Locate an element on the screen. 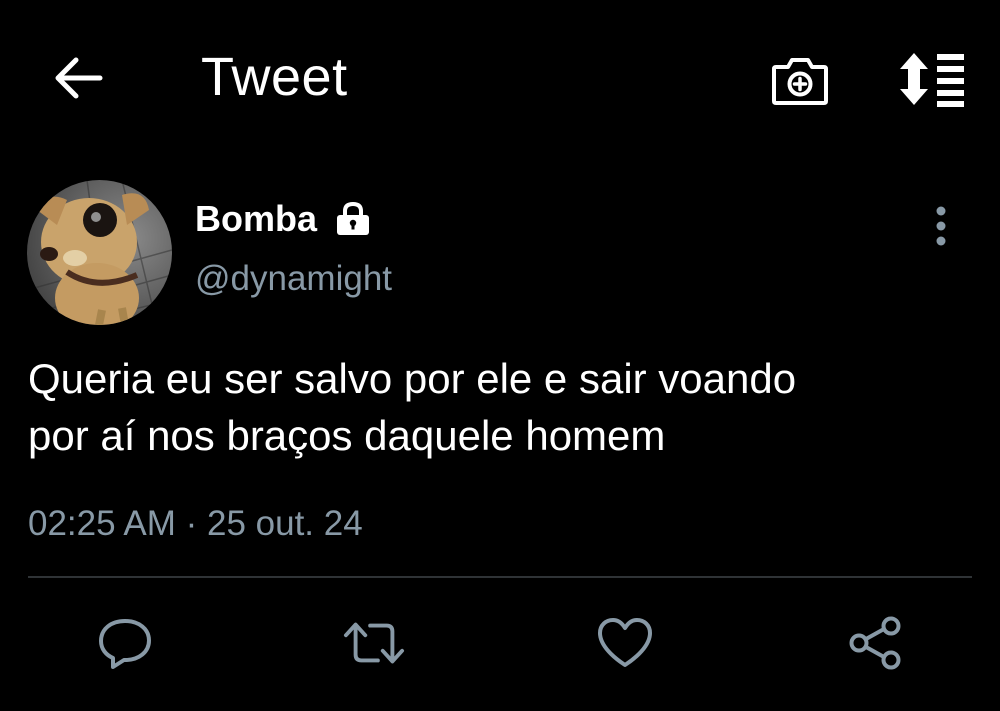 The image size is (1000, 711). tweet-timestamp: 02:25 AM · 25 out. 24 is located at coordinates (195, 523).